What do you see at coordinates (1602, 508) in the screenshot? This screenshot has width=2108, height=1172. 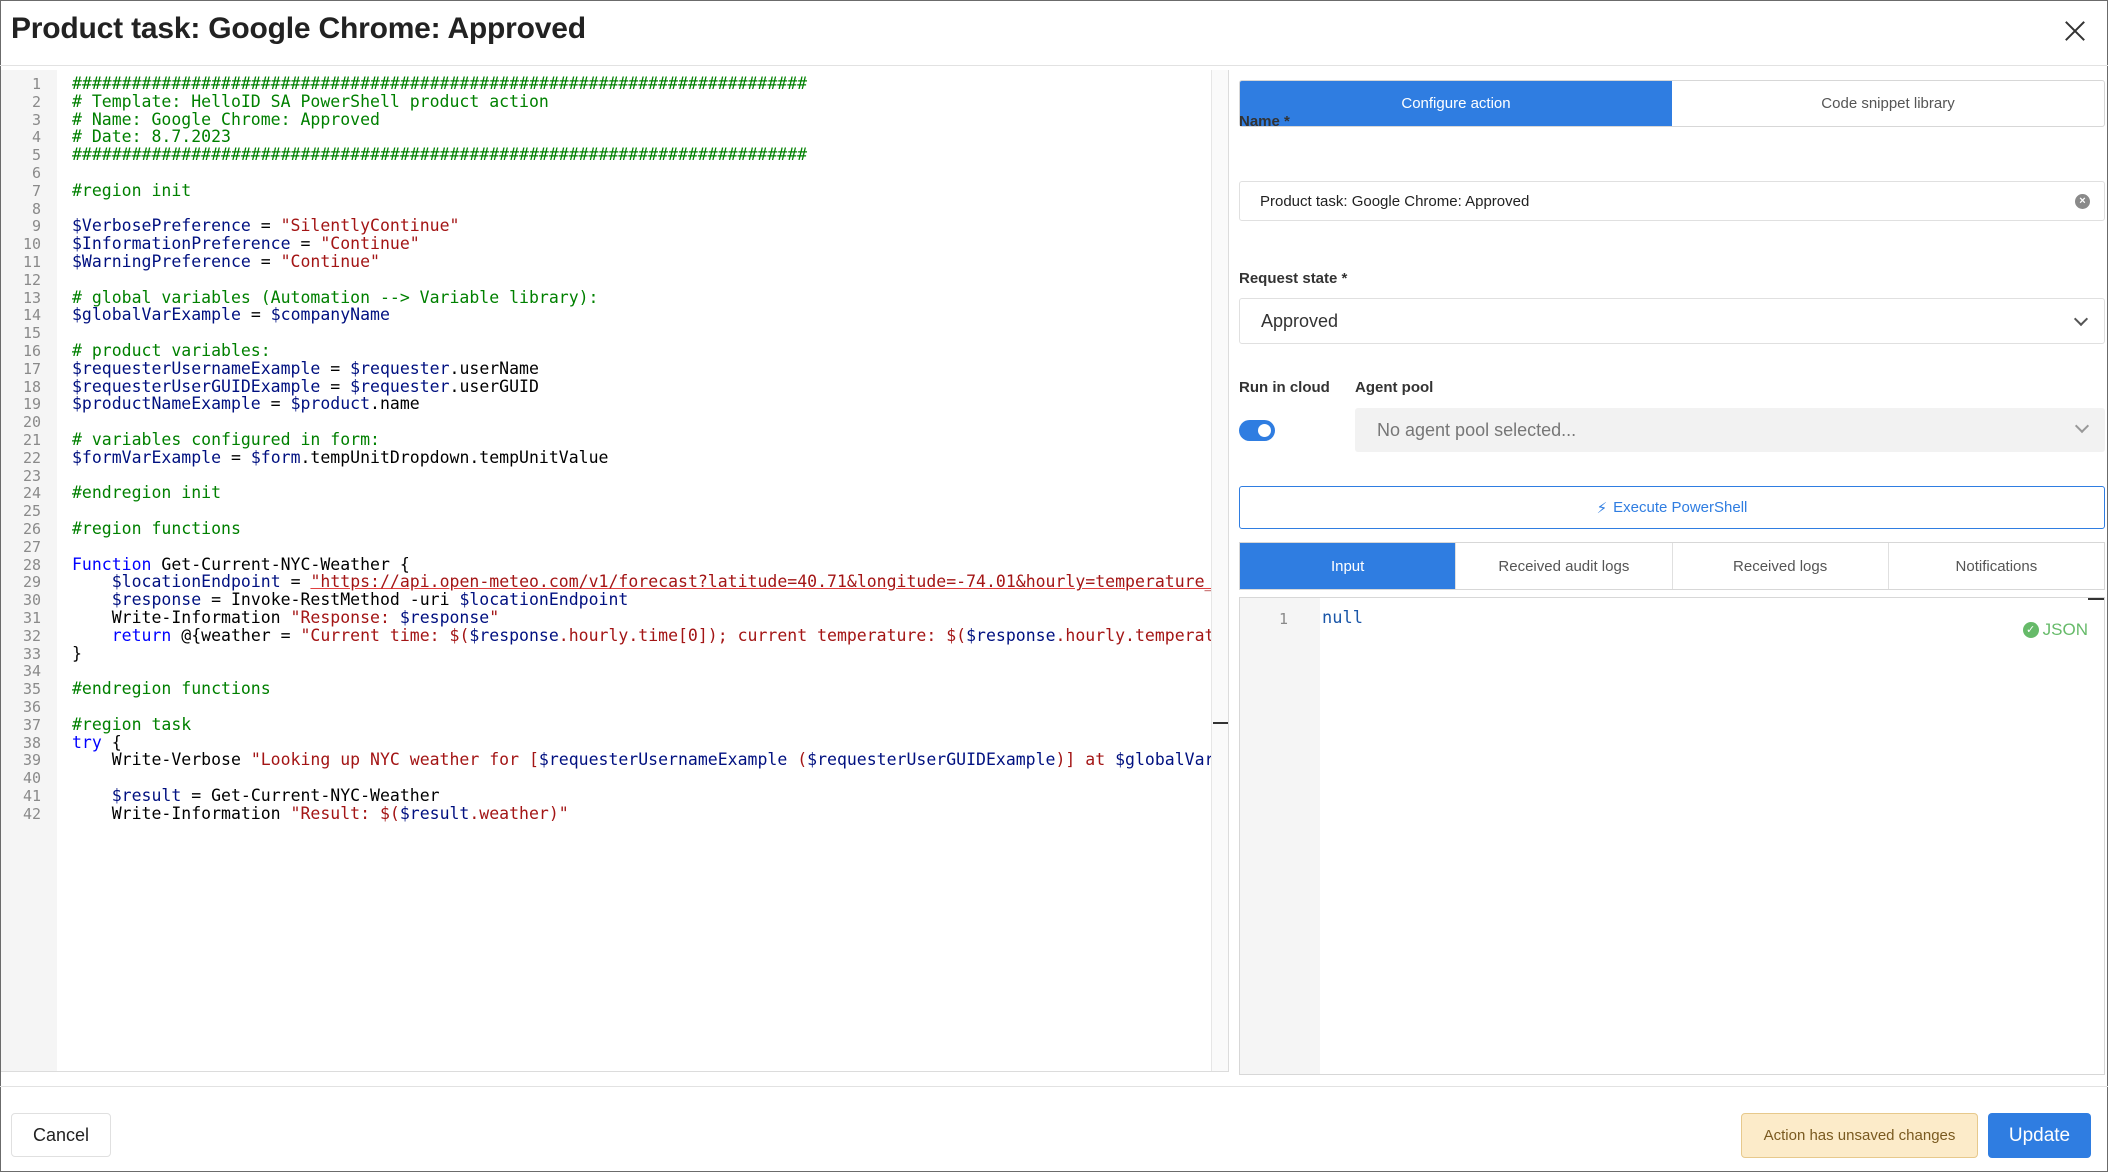 I see `lightning-icon: ⚡︎` at bounding box center [1602, 508].